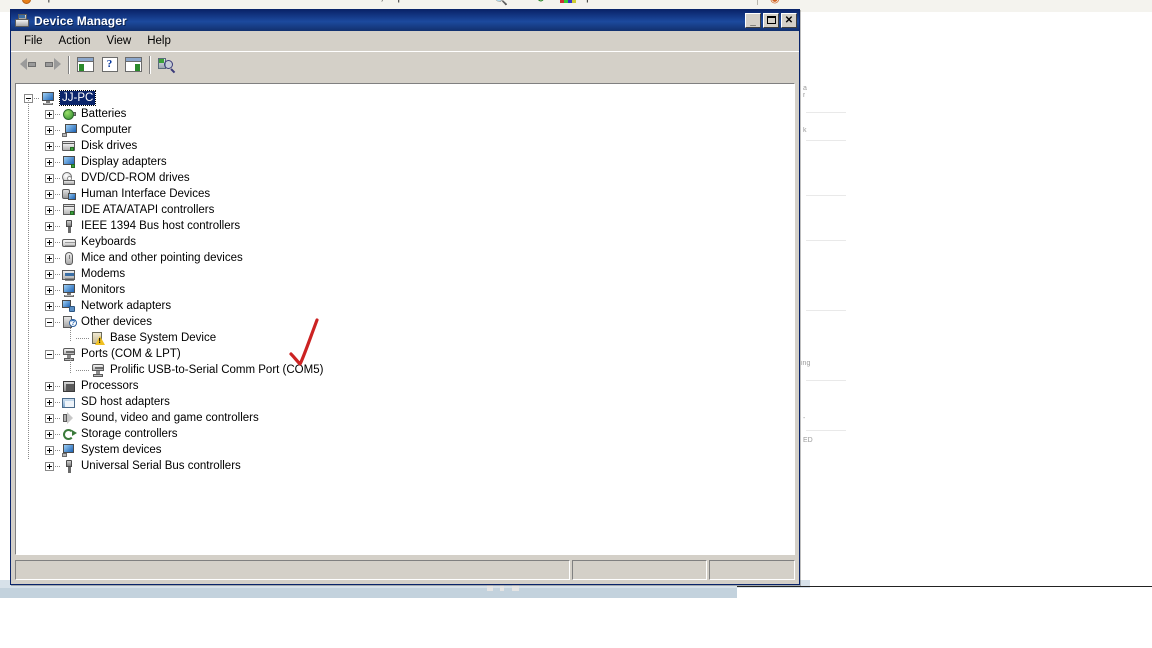  What do you see at coordinates (405, 194) in the screenshot?
I see `tree-node: Human Interface Devices` at bounding box center [405, 194].